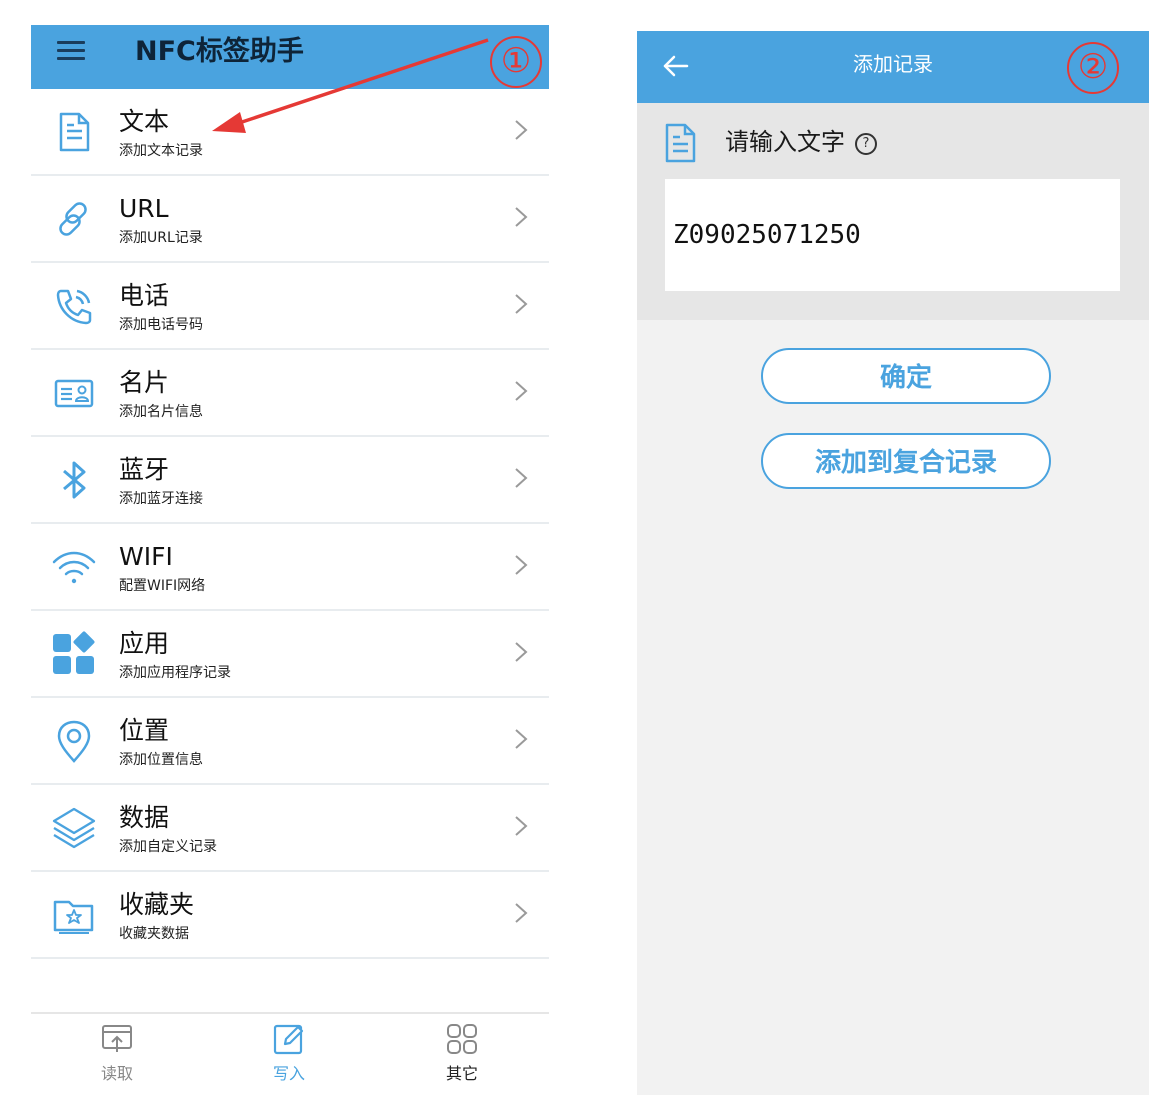 The image size is (1172, 1102). Describe the element at coordinates (144, 121) in the screenshot. I see `item-title: 文本` at that location.